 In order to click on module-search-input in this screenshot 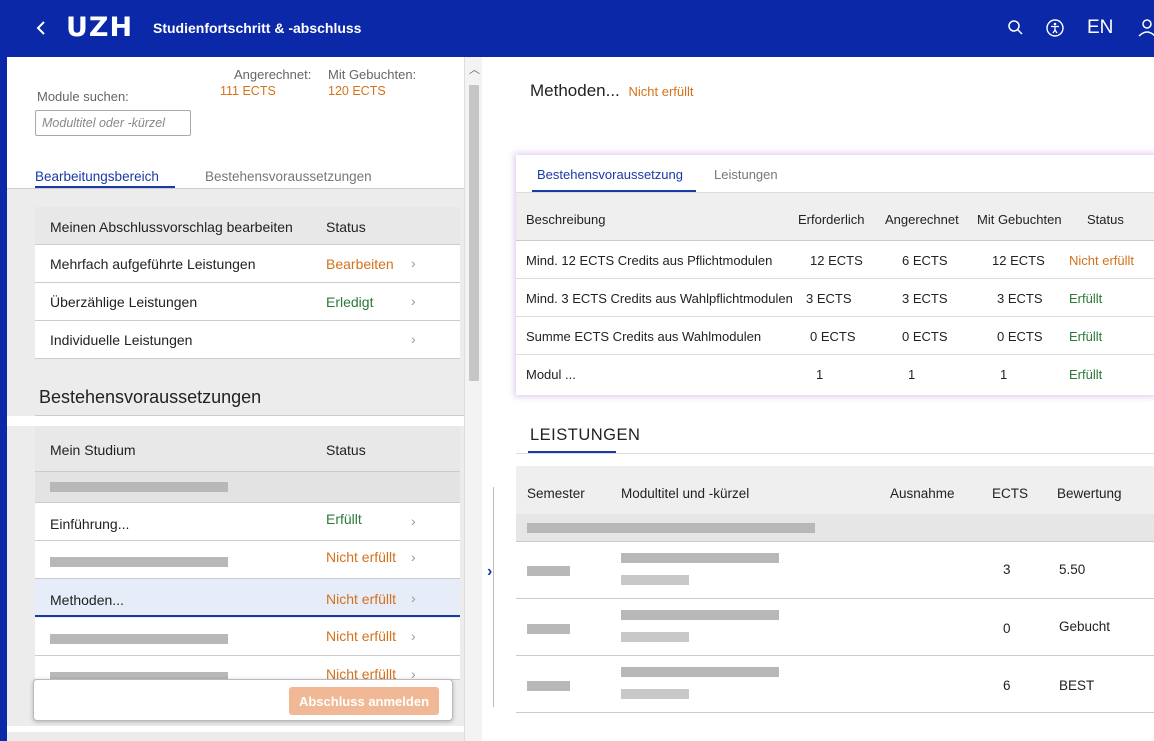, I will do `click(113, 123)`.